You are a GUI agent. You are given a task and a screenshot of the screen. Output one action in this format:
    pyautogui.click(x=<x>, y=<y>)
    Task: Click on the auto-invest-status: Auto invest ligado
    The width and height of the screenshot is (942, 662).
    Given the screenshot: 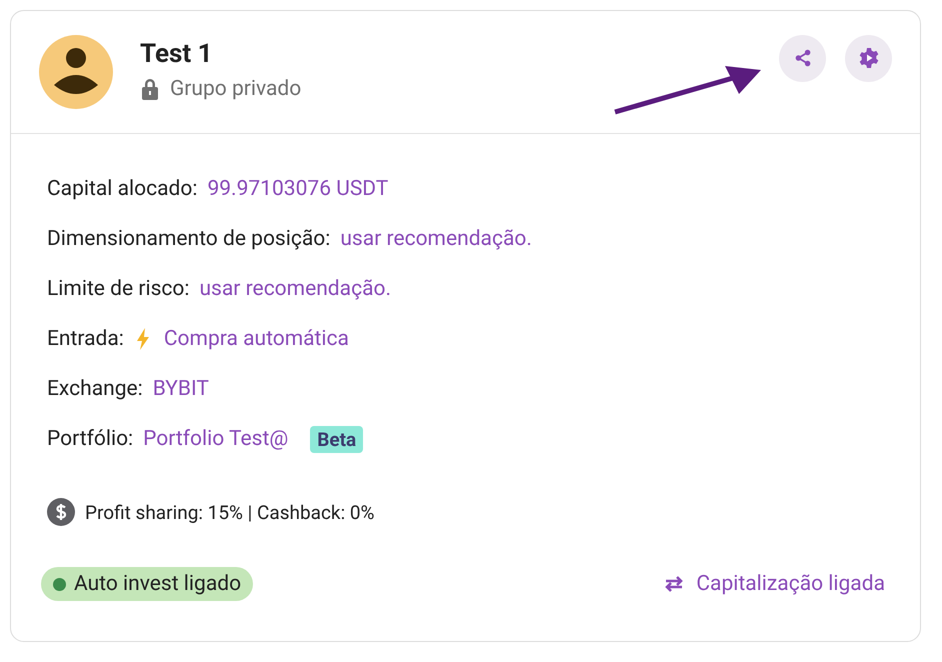 What is the action you would take?
    pyautogui.click(x=147, y=584)
    